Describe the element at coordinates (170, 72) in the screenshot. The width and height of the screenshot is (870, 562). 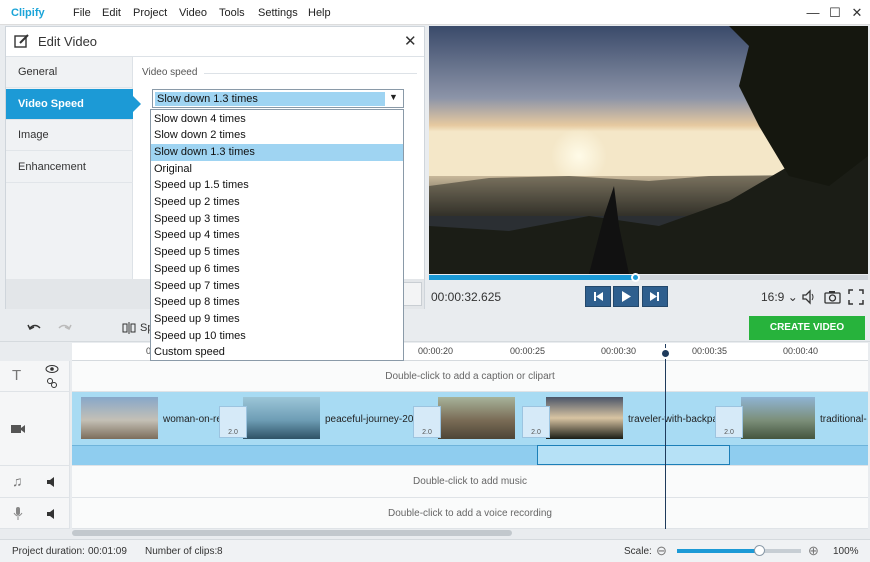
I see `video-speed-label: Video speed` at that location.